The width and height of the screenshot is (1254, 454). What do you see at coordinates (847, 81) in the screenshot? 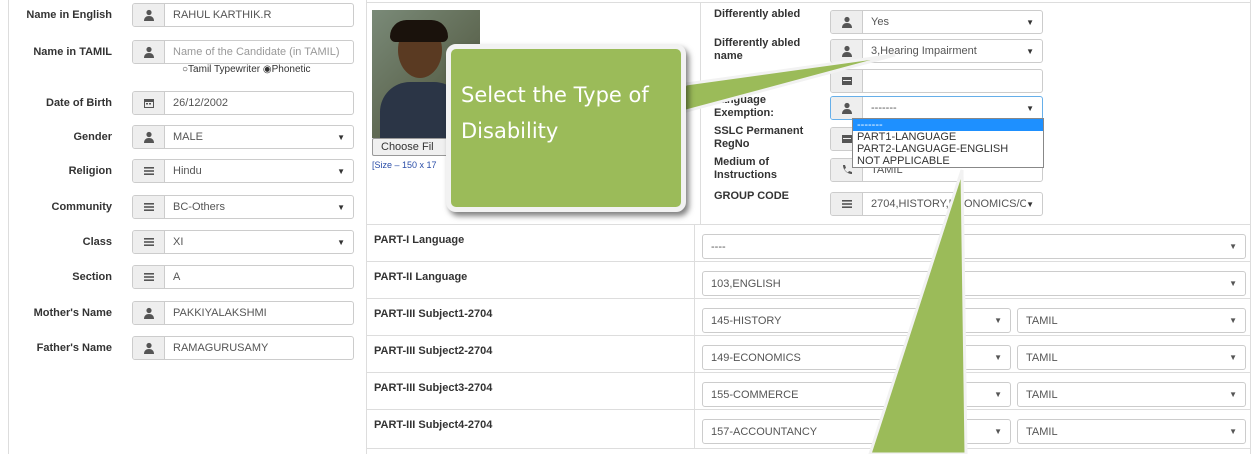
I see `id-card-icon` at bounding box center [847, 81].